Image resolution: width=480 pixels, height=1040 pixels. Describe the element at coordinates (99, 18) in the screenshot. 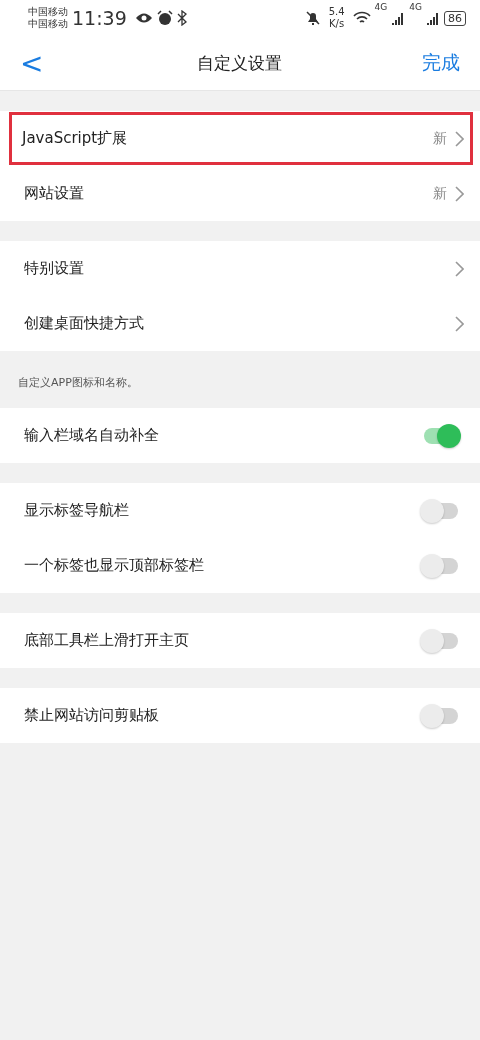

I see `clock-time: 11:39` at that location.